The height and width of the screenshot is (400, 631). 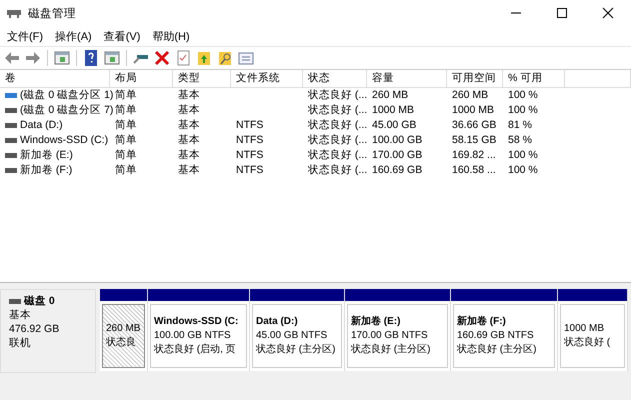 What do you see at coordinates (34, 329) in the screenshot?
I see `disk-size: 476.92 GB` at bounding box center [34, 329].